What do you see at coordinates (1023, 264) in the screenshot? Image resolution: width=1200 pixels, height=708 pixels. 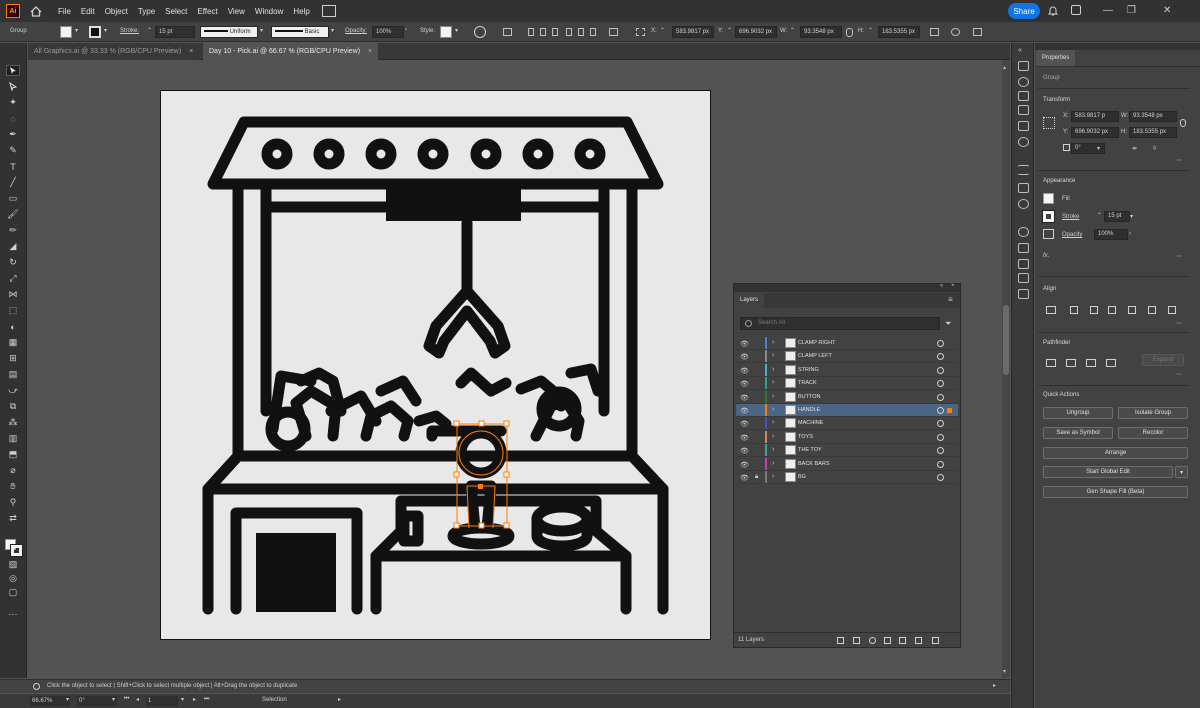 I see `layers-panel-icon` at bounding box center [1023, 264].